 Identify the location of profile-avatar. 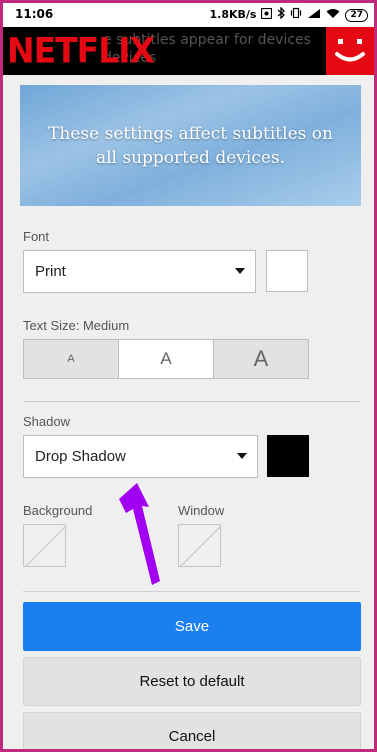
(350, 51).